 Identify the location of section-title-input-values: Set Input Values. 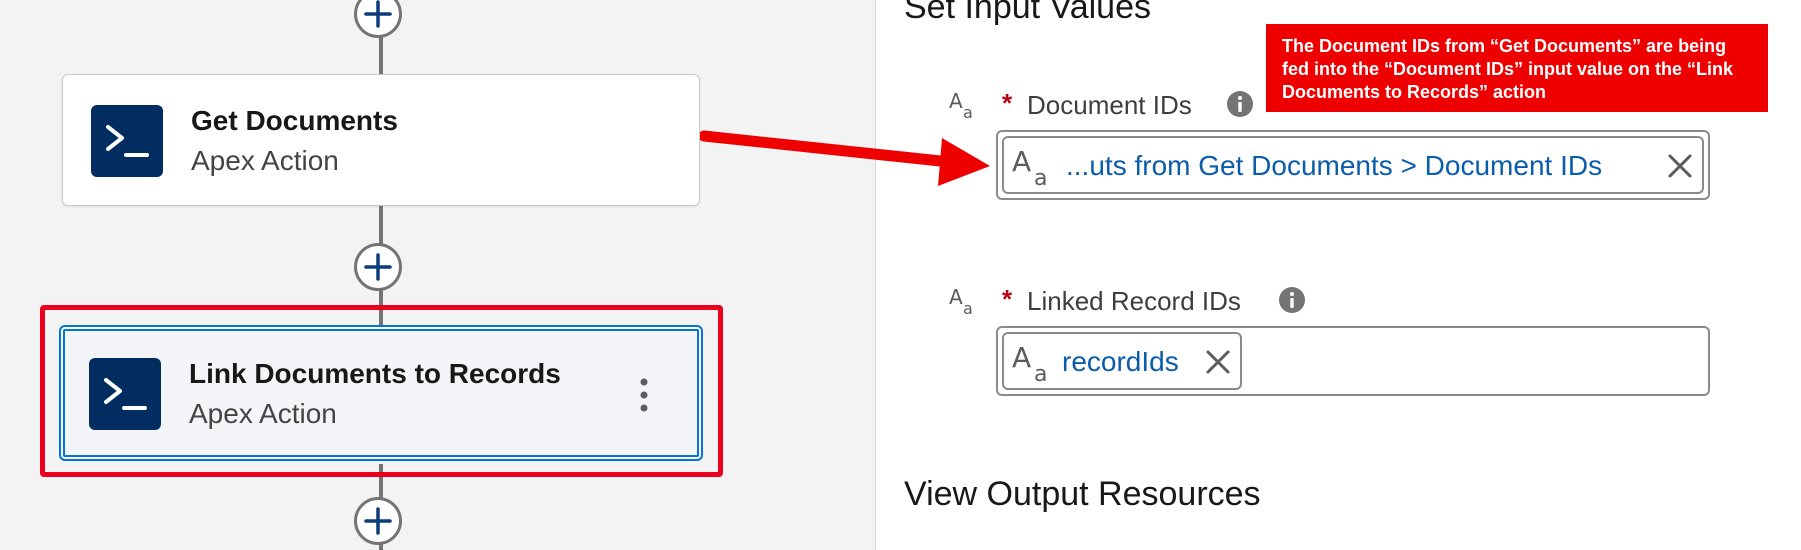
(1027, 13).